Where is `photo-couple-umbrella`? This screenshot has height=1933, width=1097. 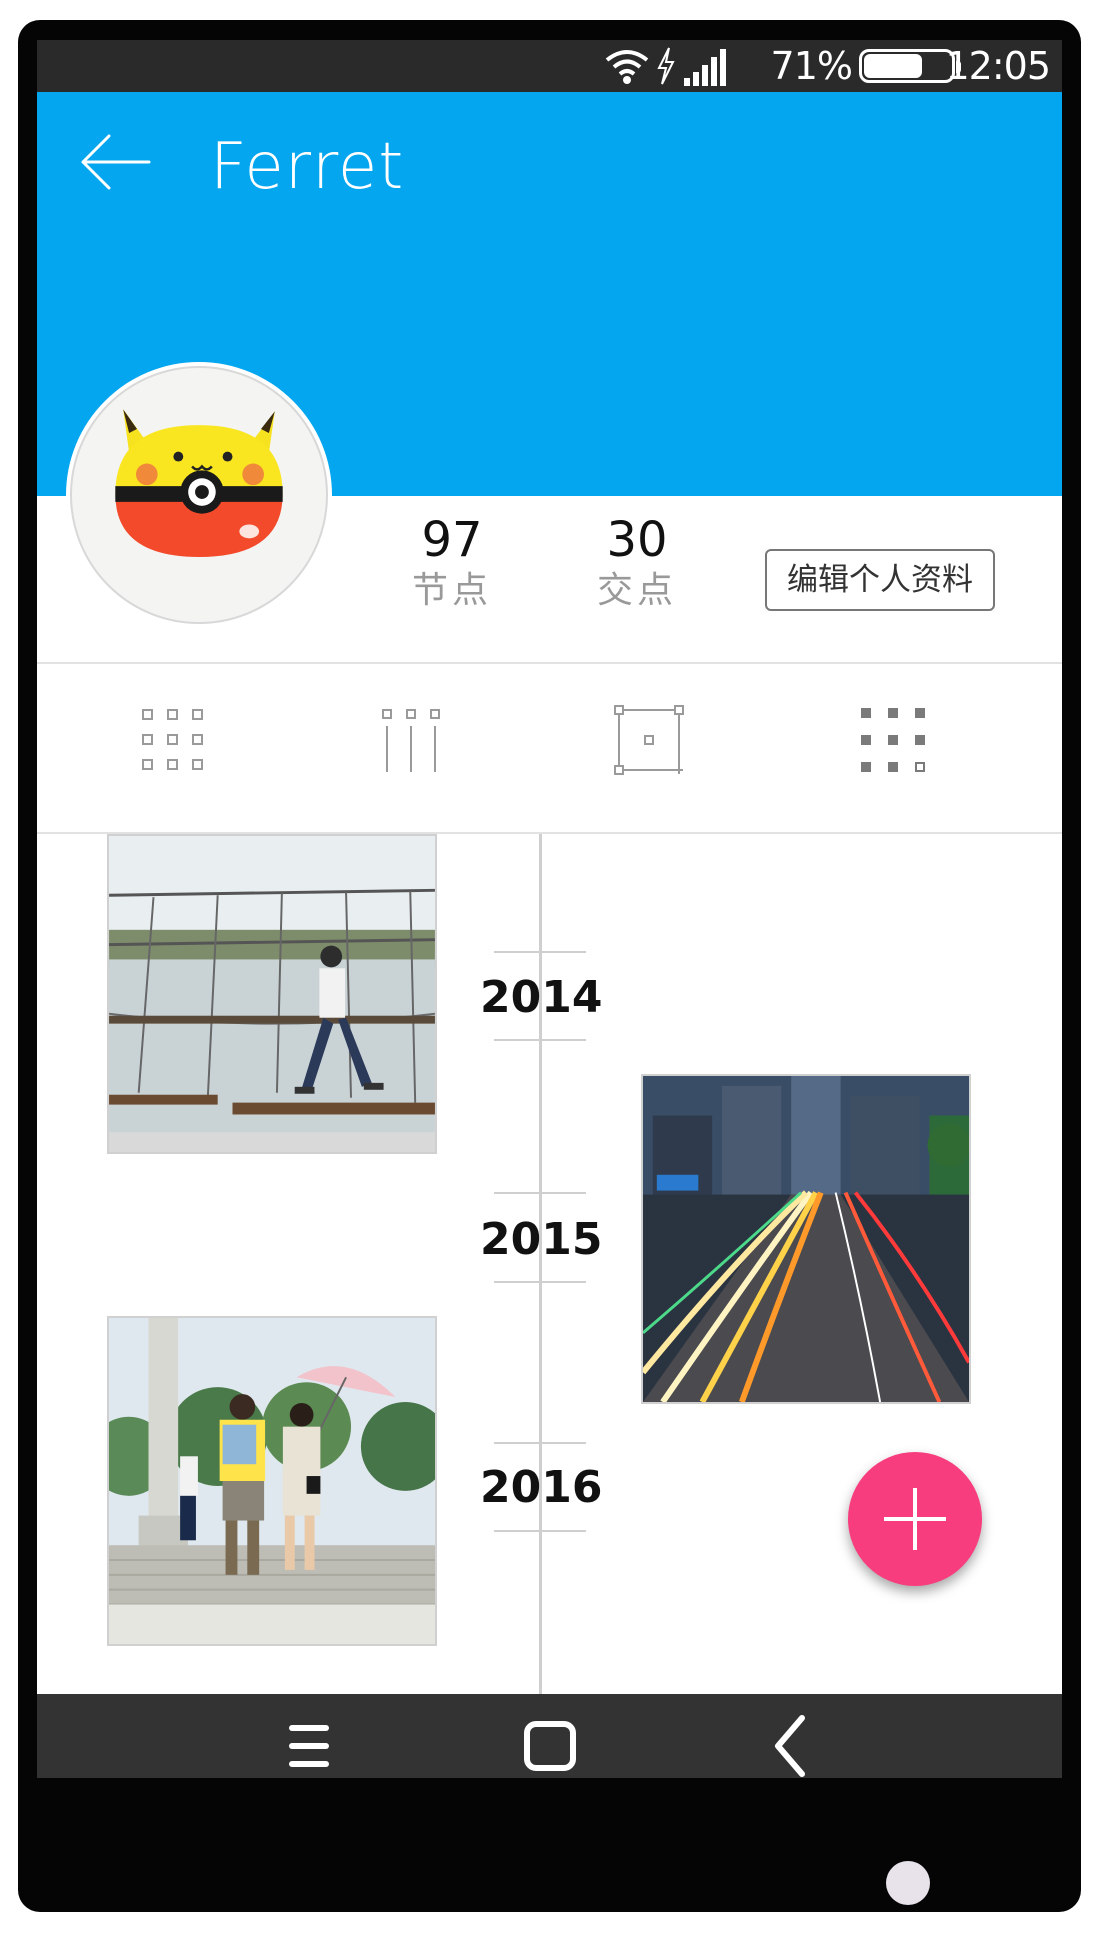
photo-couple-umbrella is located at coordinates (272, 1481).